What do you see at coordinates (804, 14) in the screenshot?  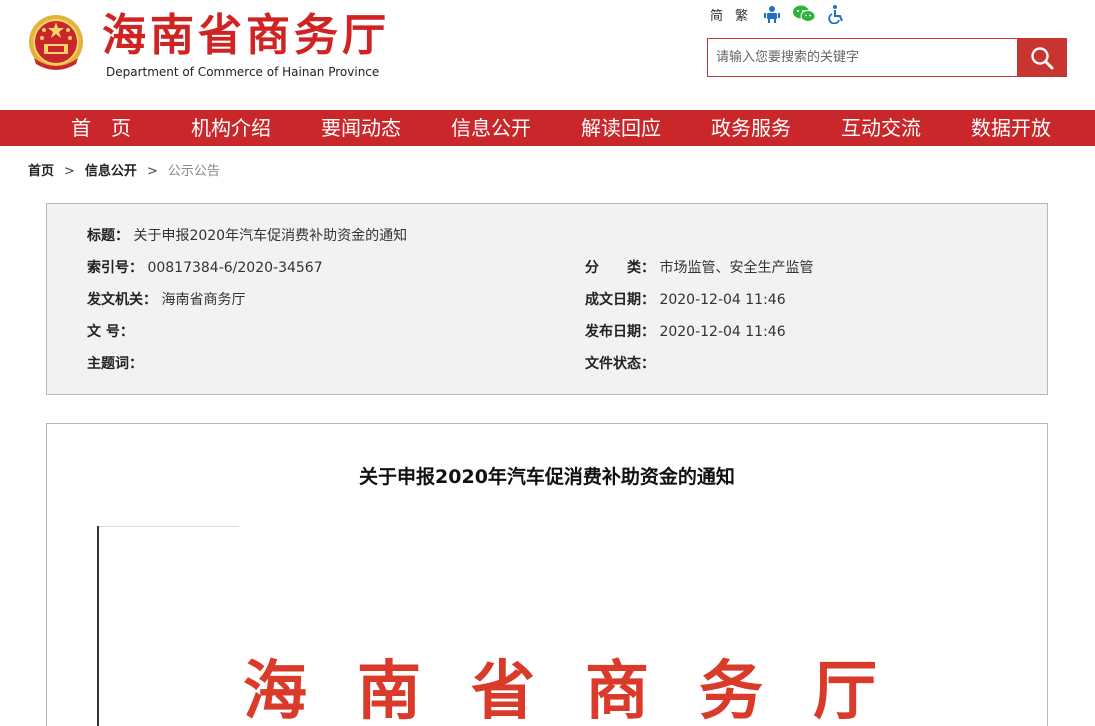 I see `wechat-icon` at bounding box center [804, 14].